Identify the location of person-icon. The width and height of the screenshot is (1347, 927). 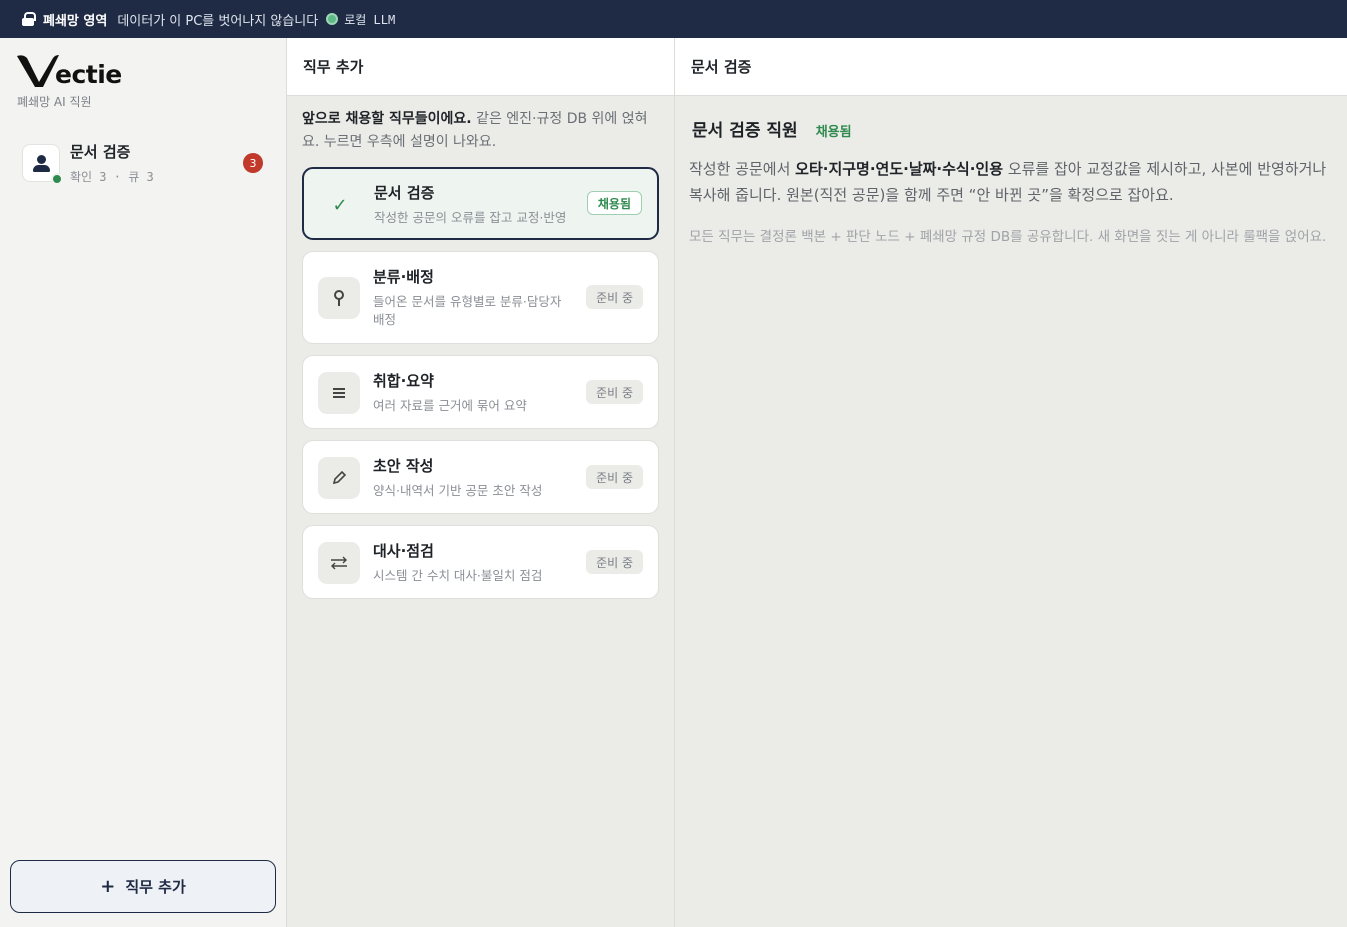
(41, 159).